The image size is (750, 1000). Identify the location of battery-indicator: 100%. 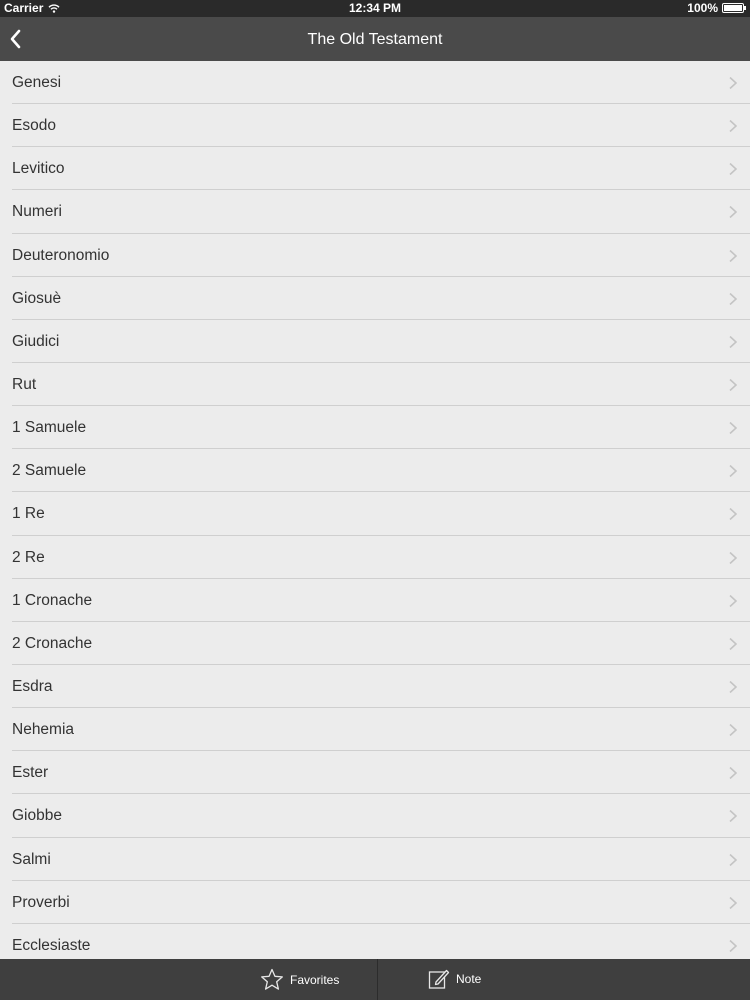
(716, 8).